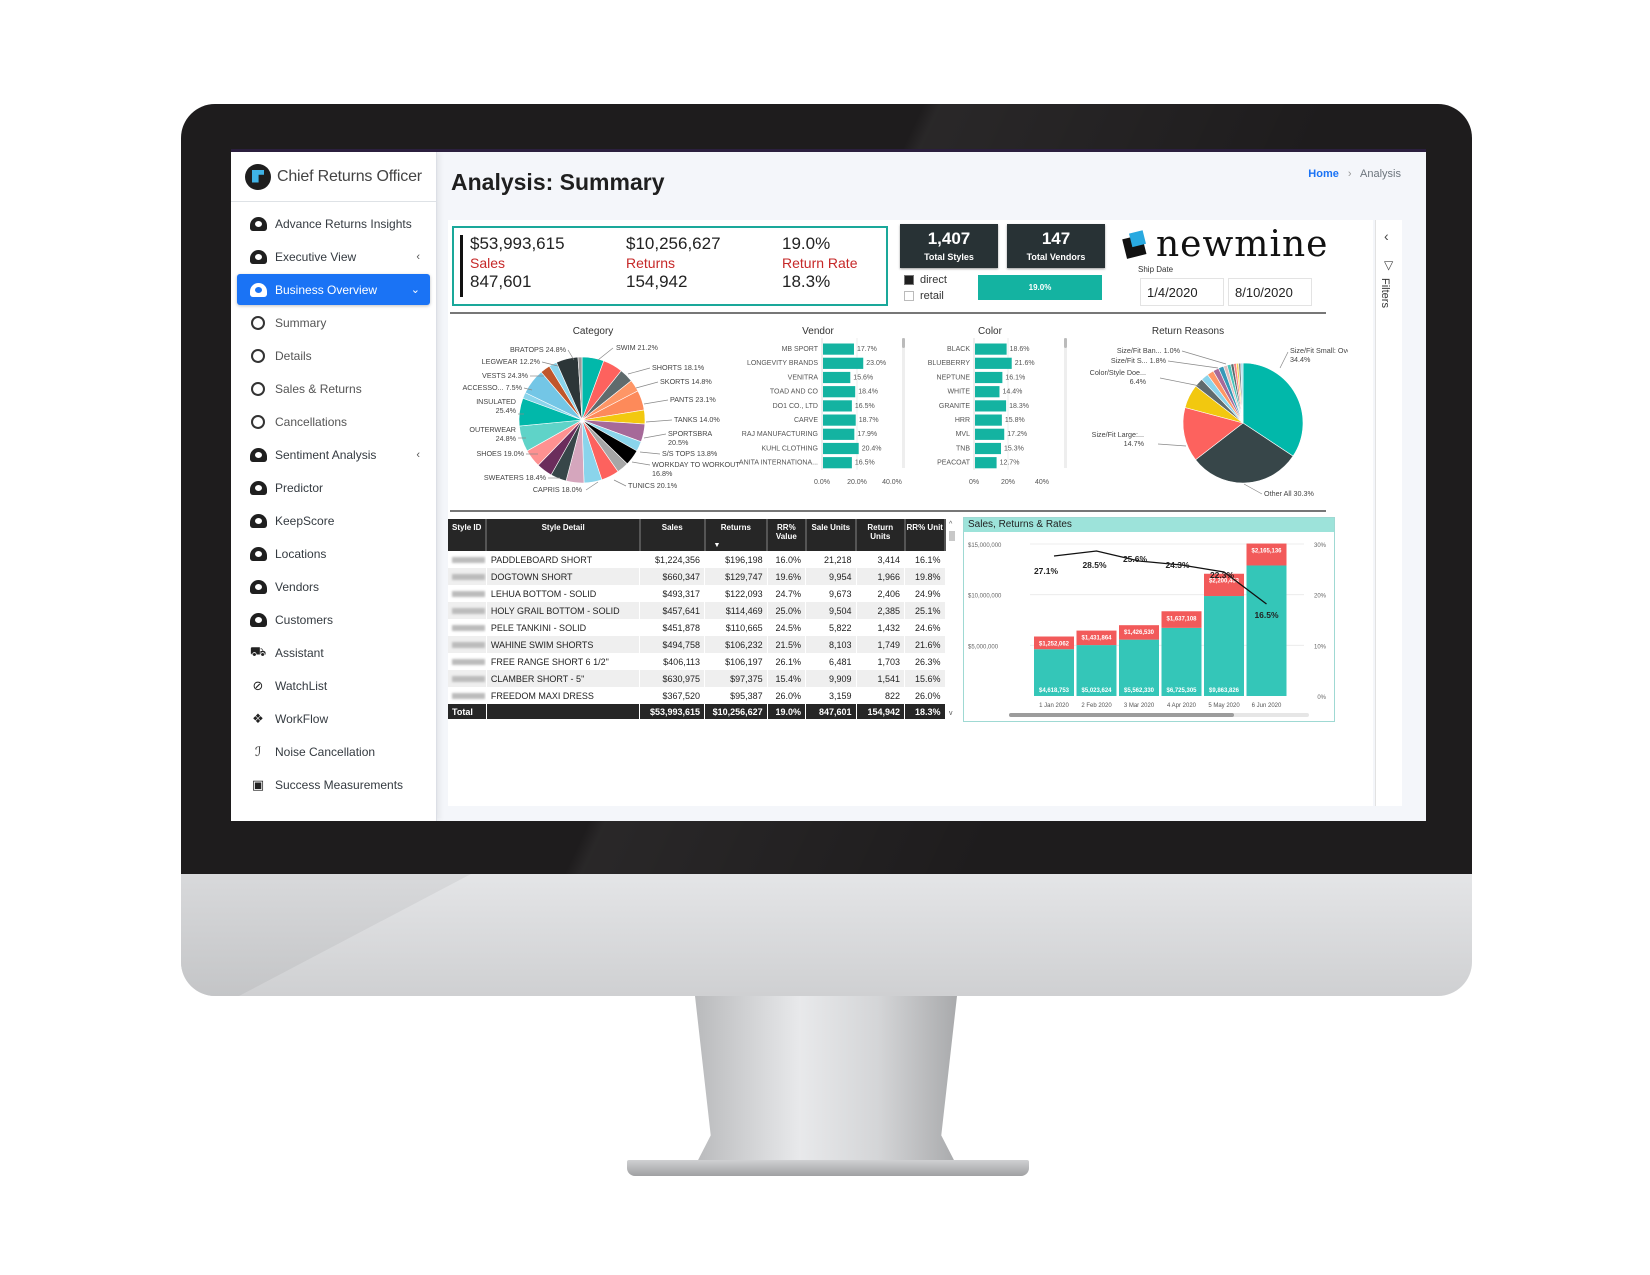  What do you see at coordinates (818, 331) in the screenshot?
I see `vendor-chart-title: Vendor` at bounding box center [818, 331].